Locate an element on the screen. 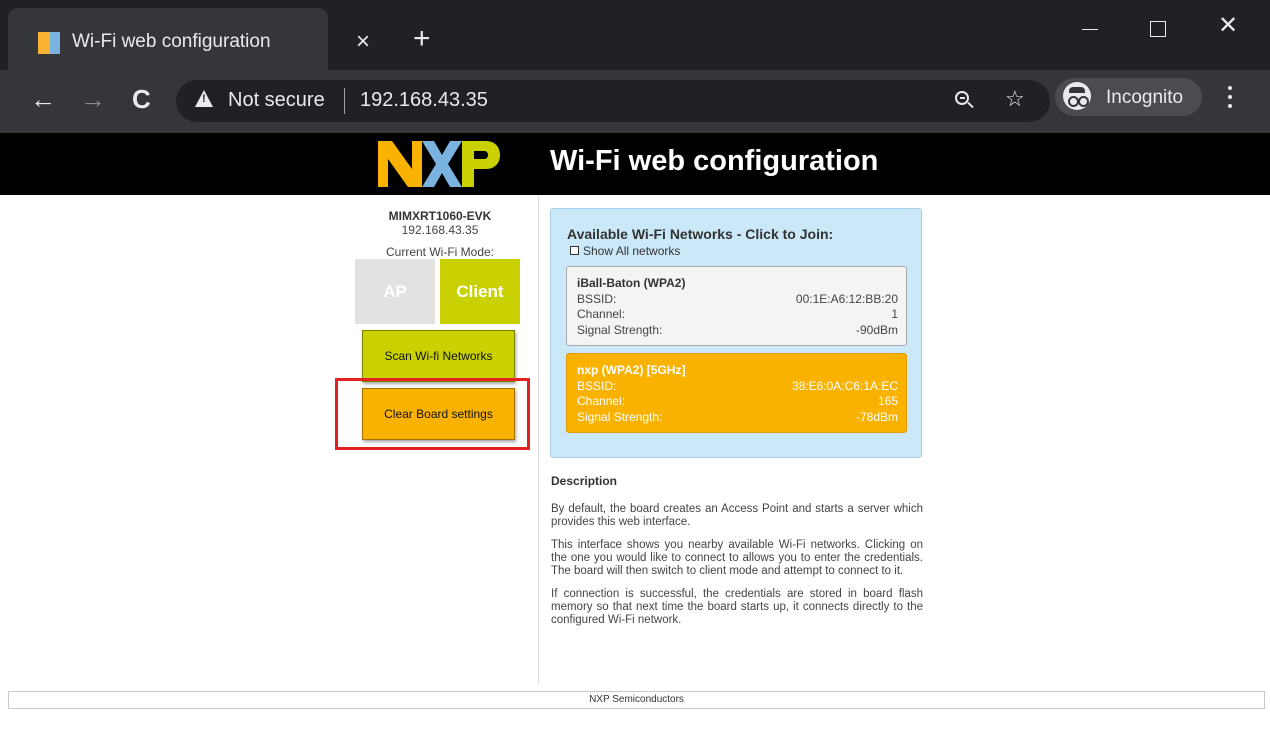  incognito-label: Incognito is located at coordinates (1145, 97).